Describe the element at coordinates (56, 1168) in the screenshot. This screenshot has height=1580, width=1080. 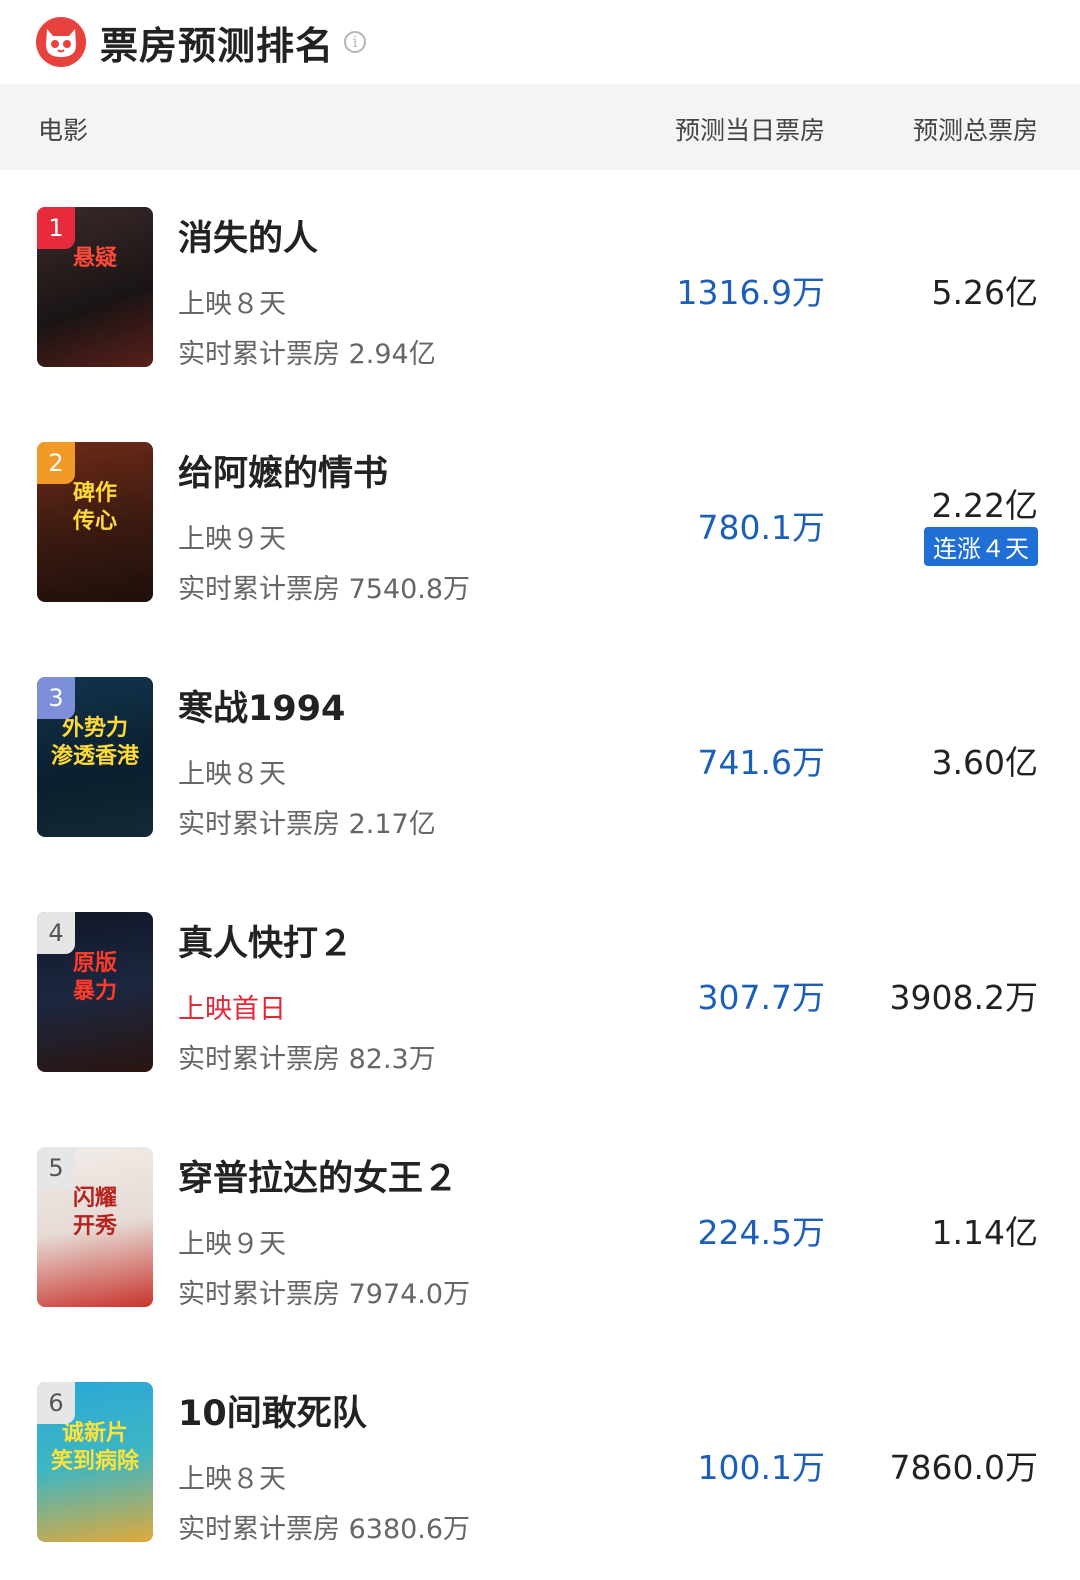
I see `rank-badge: 5` at that location.